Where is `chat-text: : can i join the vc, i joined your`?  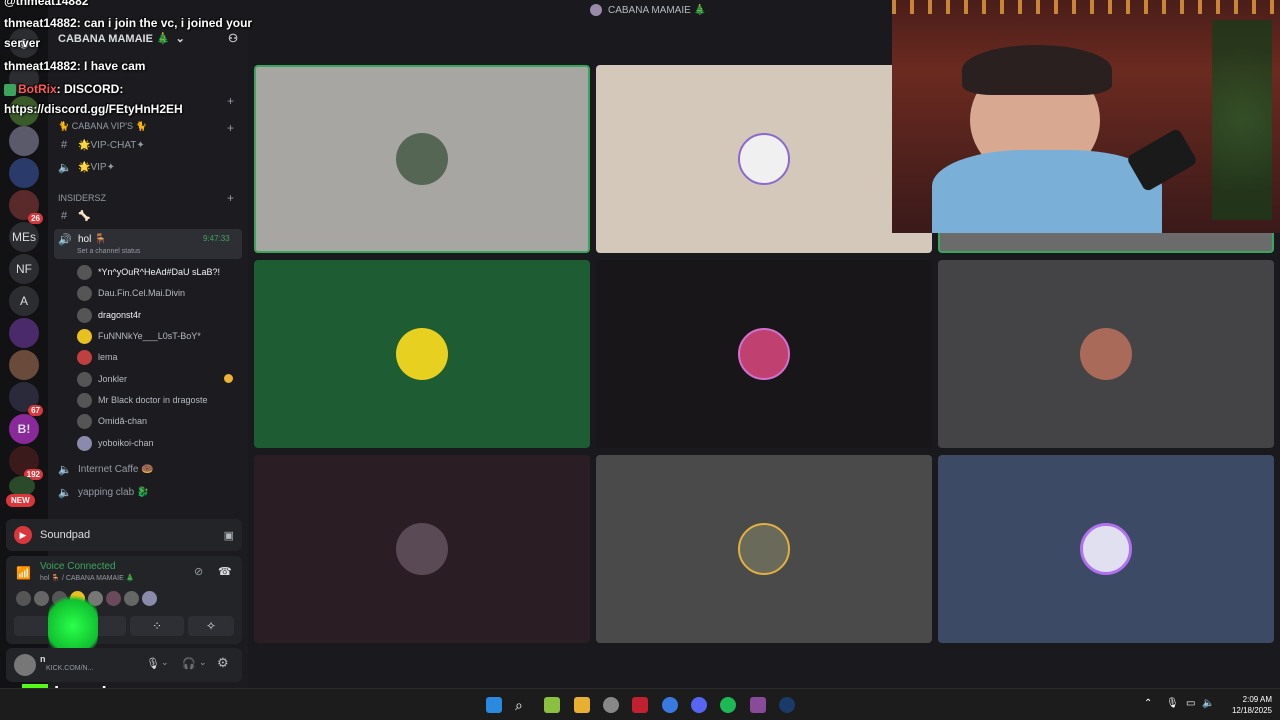 chat-text: : can i join the vc, i joined your is located at coordinates (164, 23).